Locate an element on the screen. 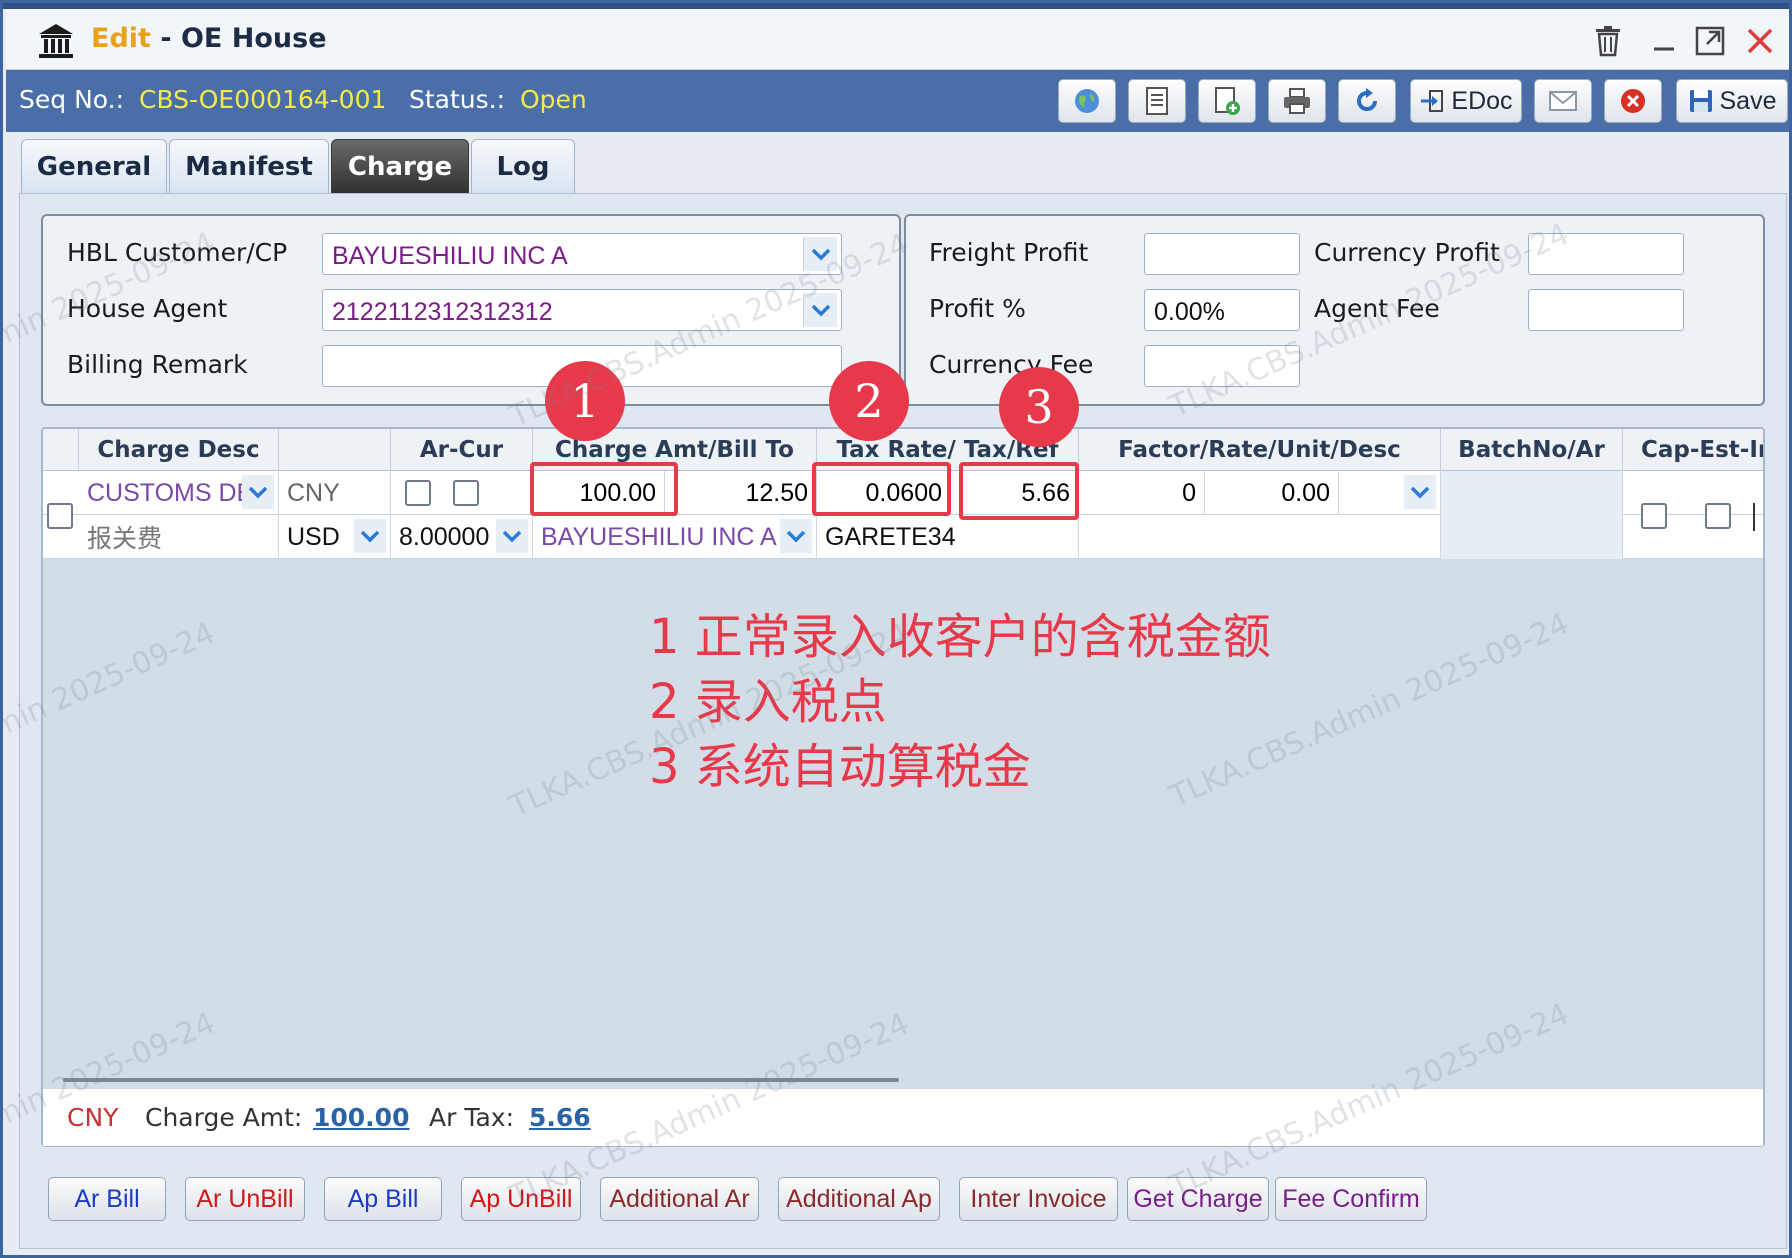 Image resolution: width=1792 pixels, height=1258 pixels. maximize-button is located at coordinates (1710, 41).